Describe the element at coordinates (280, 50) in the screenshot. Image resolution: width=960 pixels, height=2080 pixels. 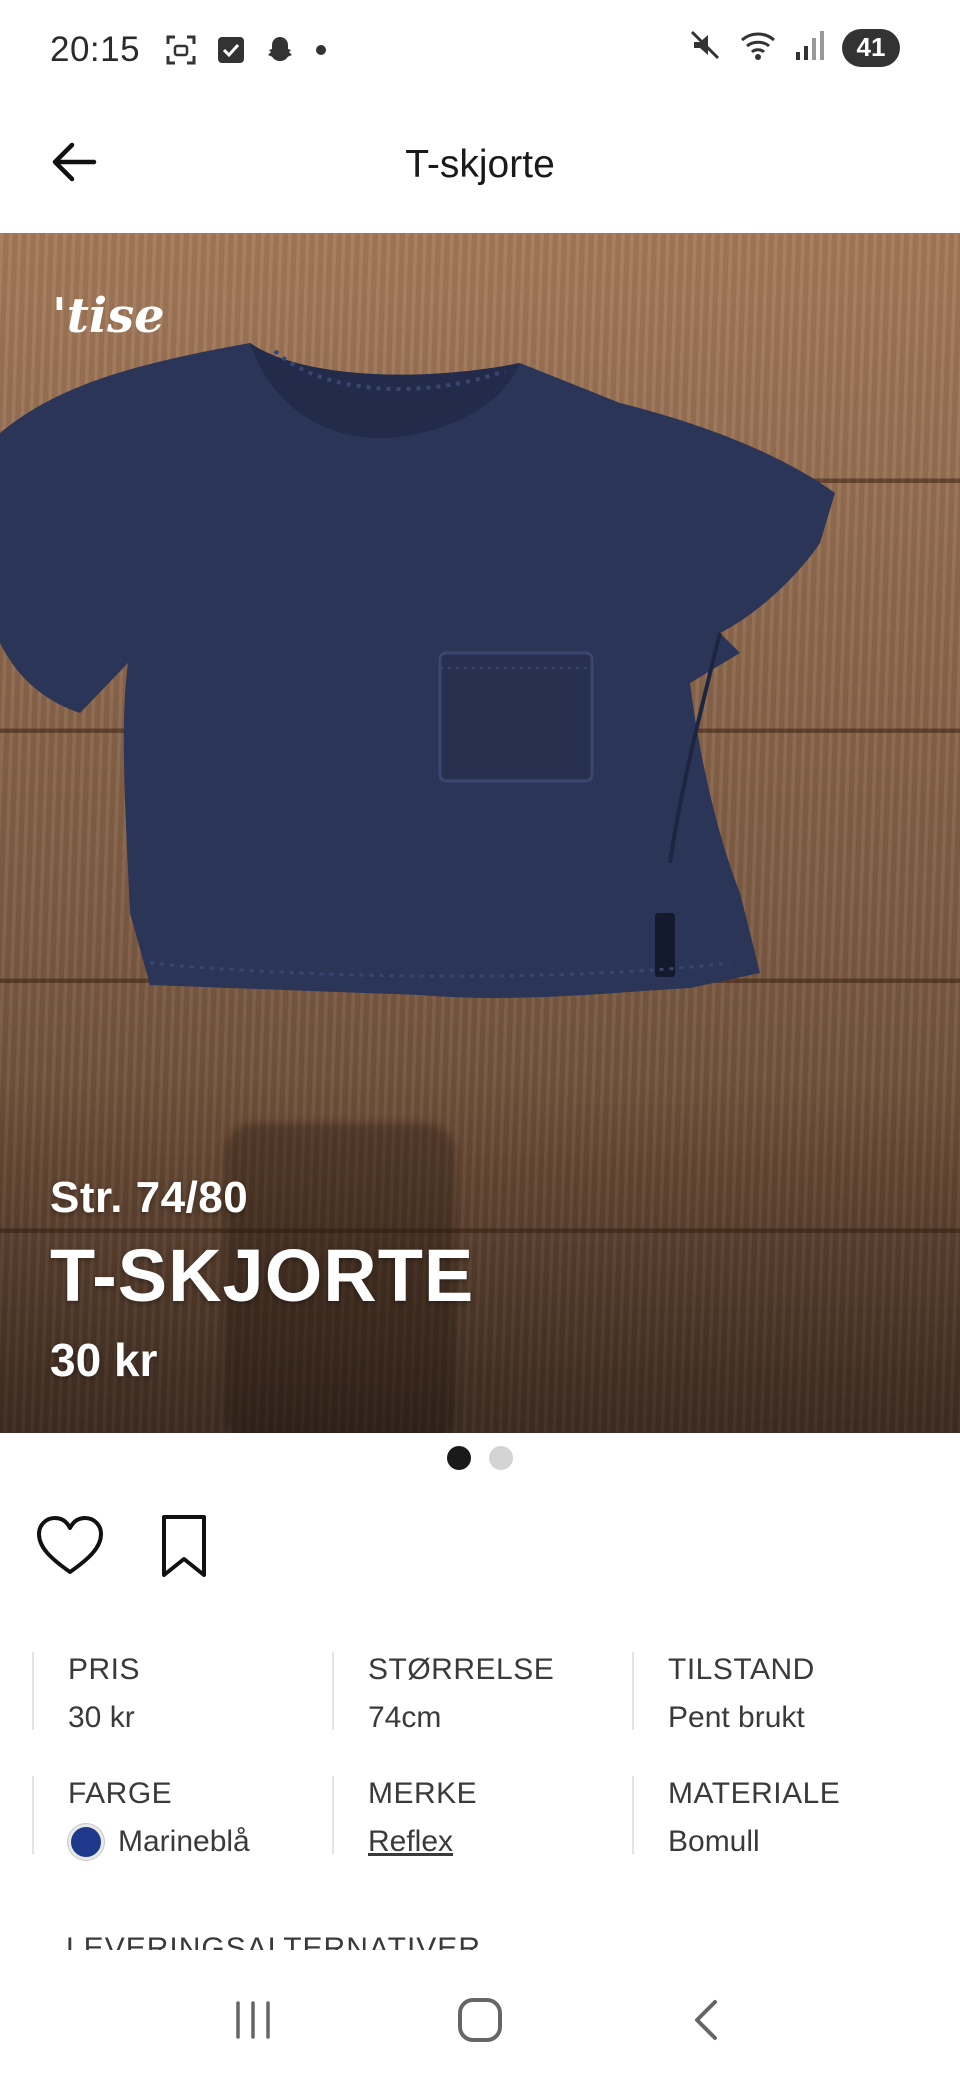
I see `snapchat-icon` at that location.